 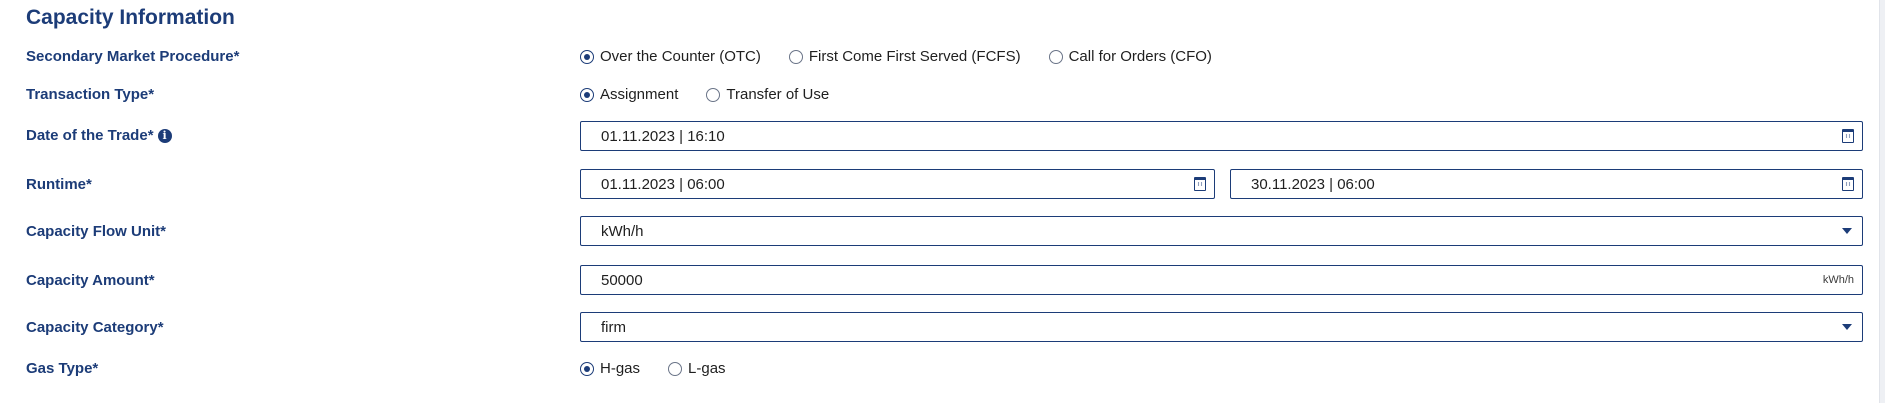 What do you see at coordinates (914, 56) in the screenshot?
I see `radio-option-label: First Come First Served (FCFS)` at bounding box center [914, 56].